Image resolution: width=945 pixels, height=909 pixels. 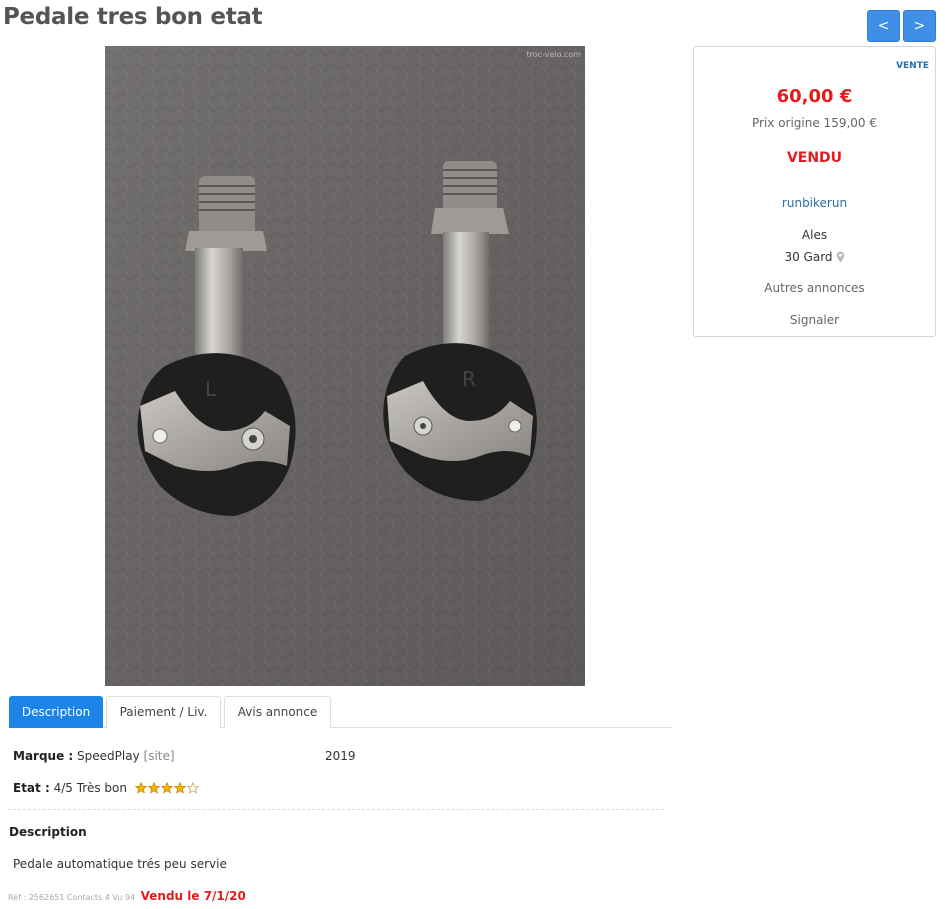 I want to click on listing-meta: Réf : 2562651 Contacts 4 Vu 94, so click(x=72, y=897).